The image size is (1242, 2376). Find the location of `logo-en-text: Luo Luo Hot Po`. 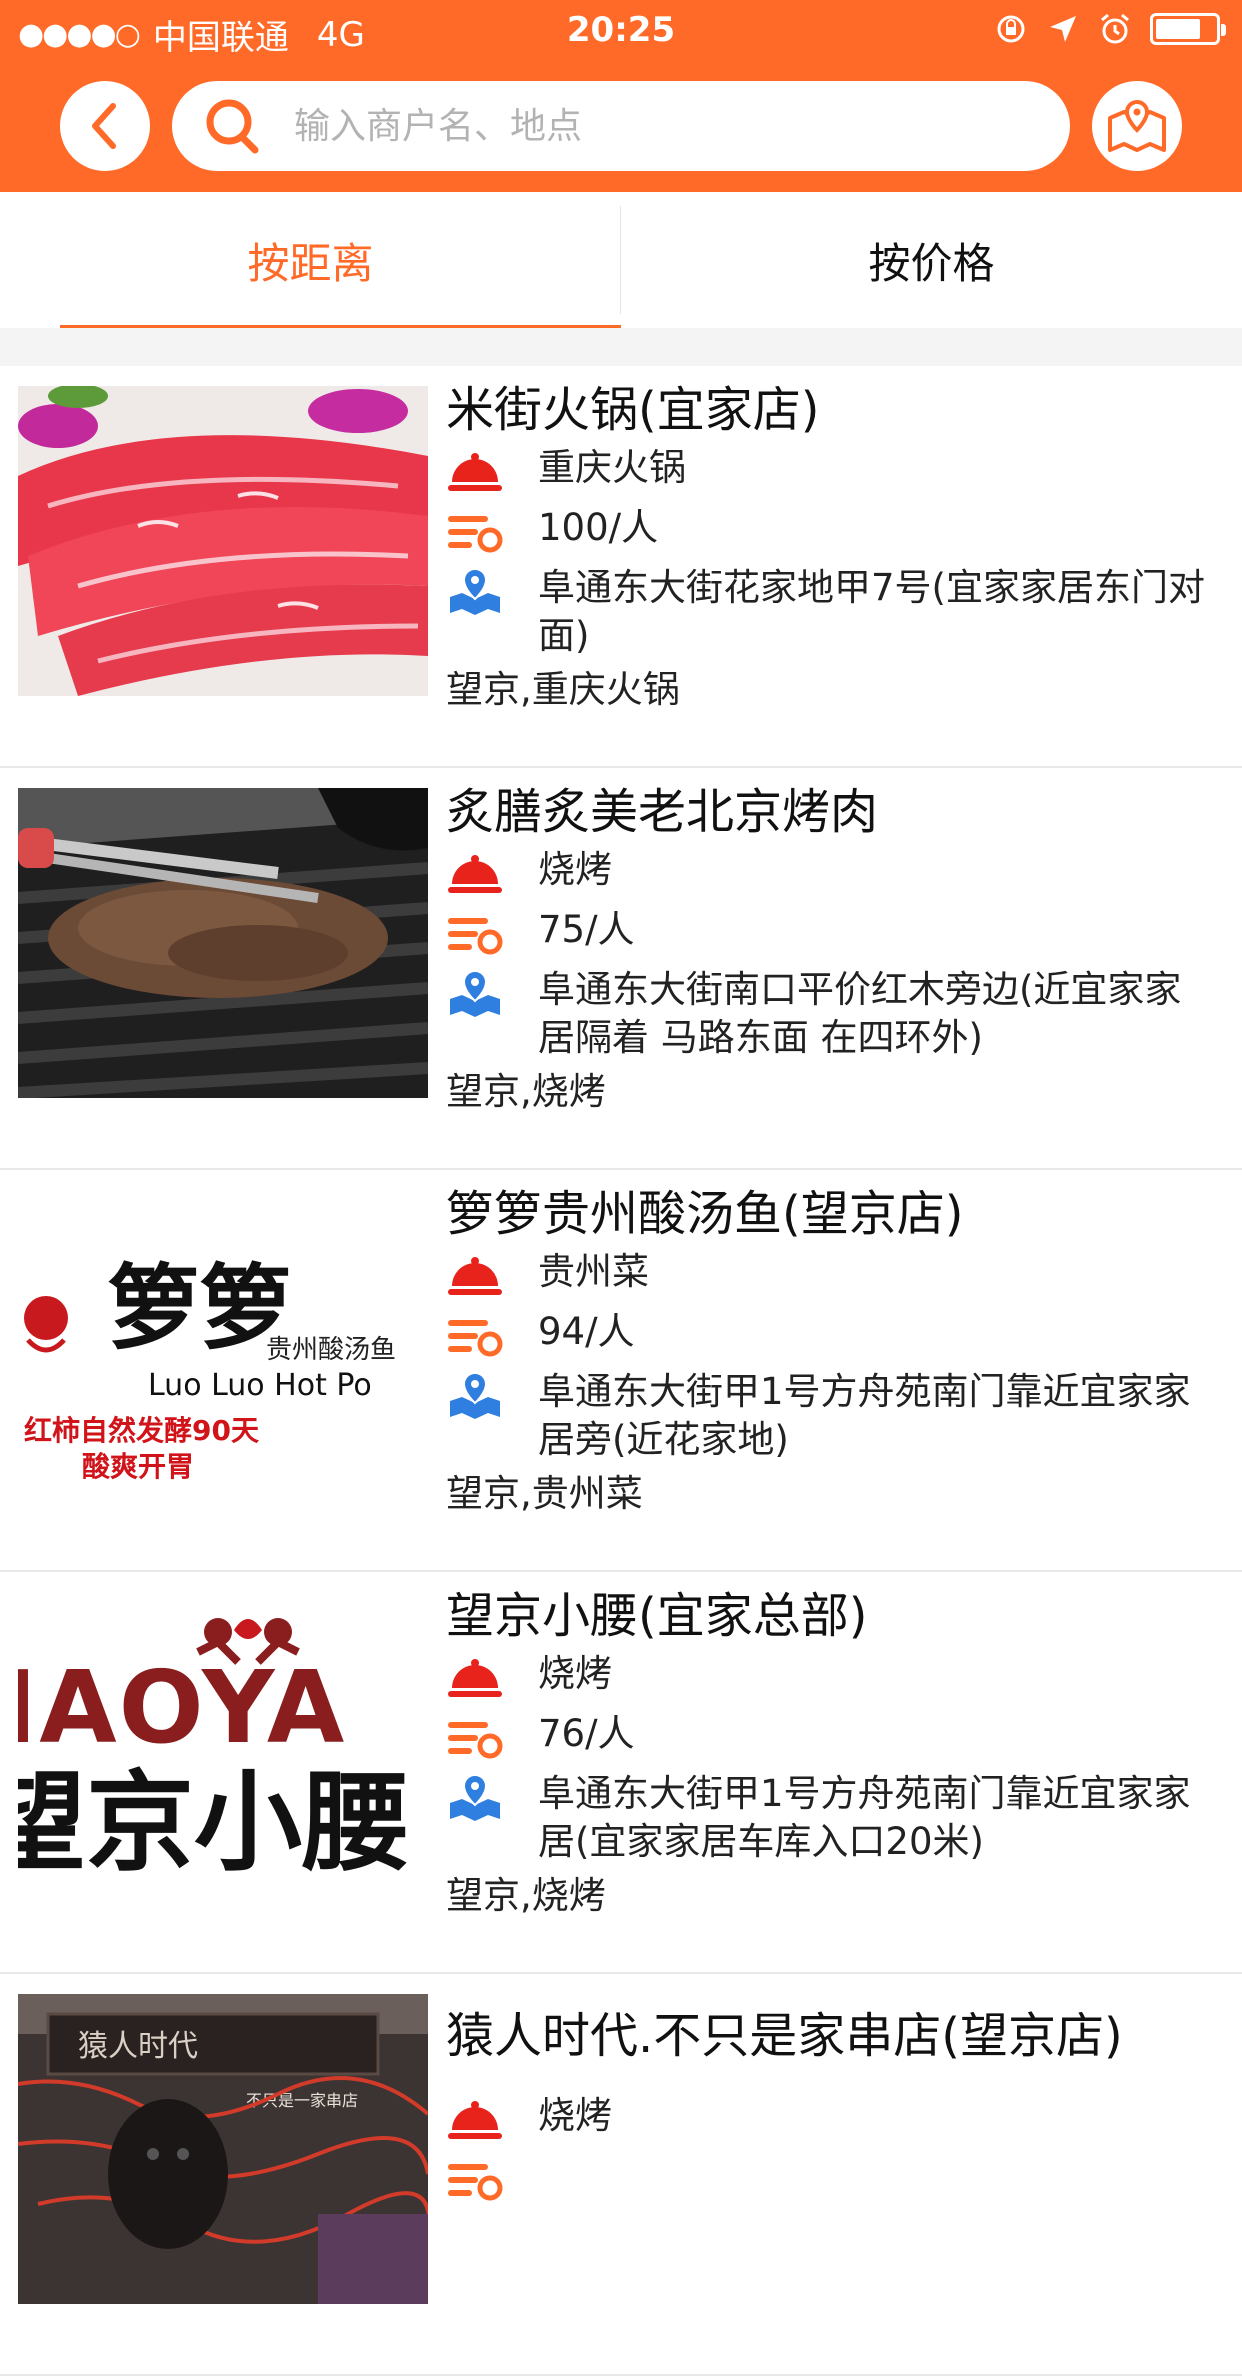

logo-en-text: Luo Luo Hot Po is located at coordinates (260, 1385).